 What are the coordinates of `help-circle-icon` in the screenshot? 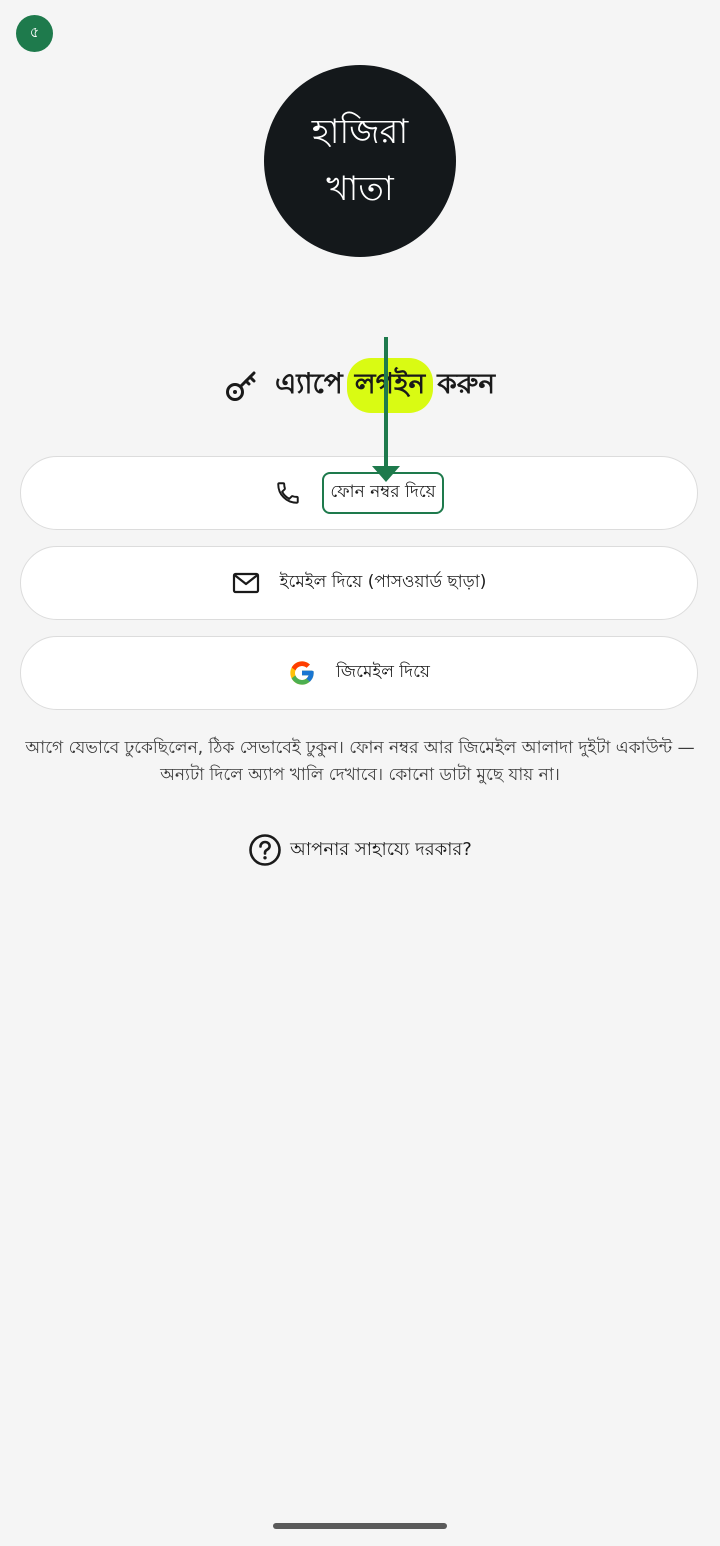 It's located at (265, 850).